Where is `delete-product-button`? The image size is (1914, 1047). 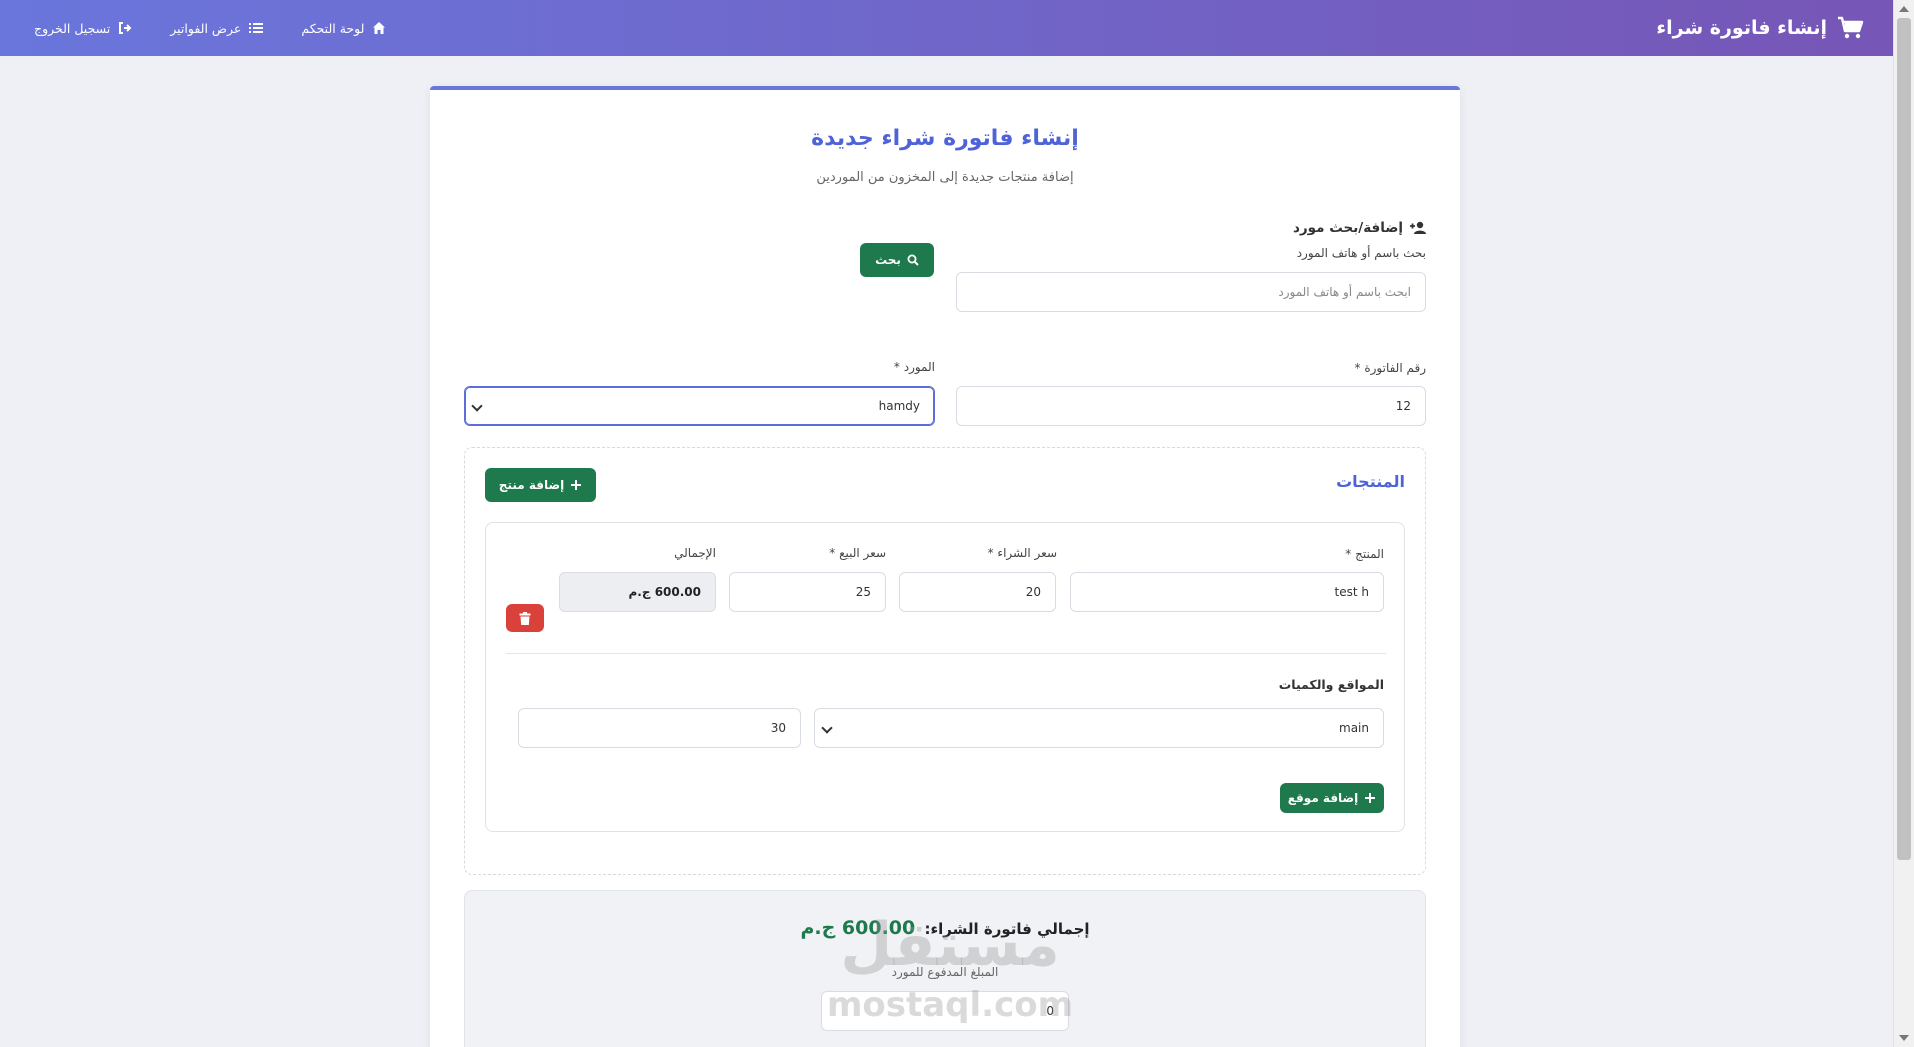
delete-product-button is located at coordinates (525, 618).